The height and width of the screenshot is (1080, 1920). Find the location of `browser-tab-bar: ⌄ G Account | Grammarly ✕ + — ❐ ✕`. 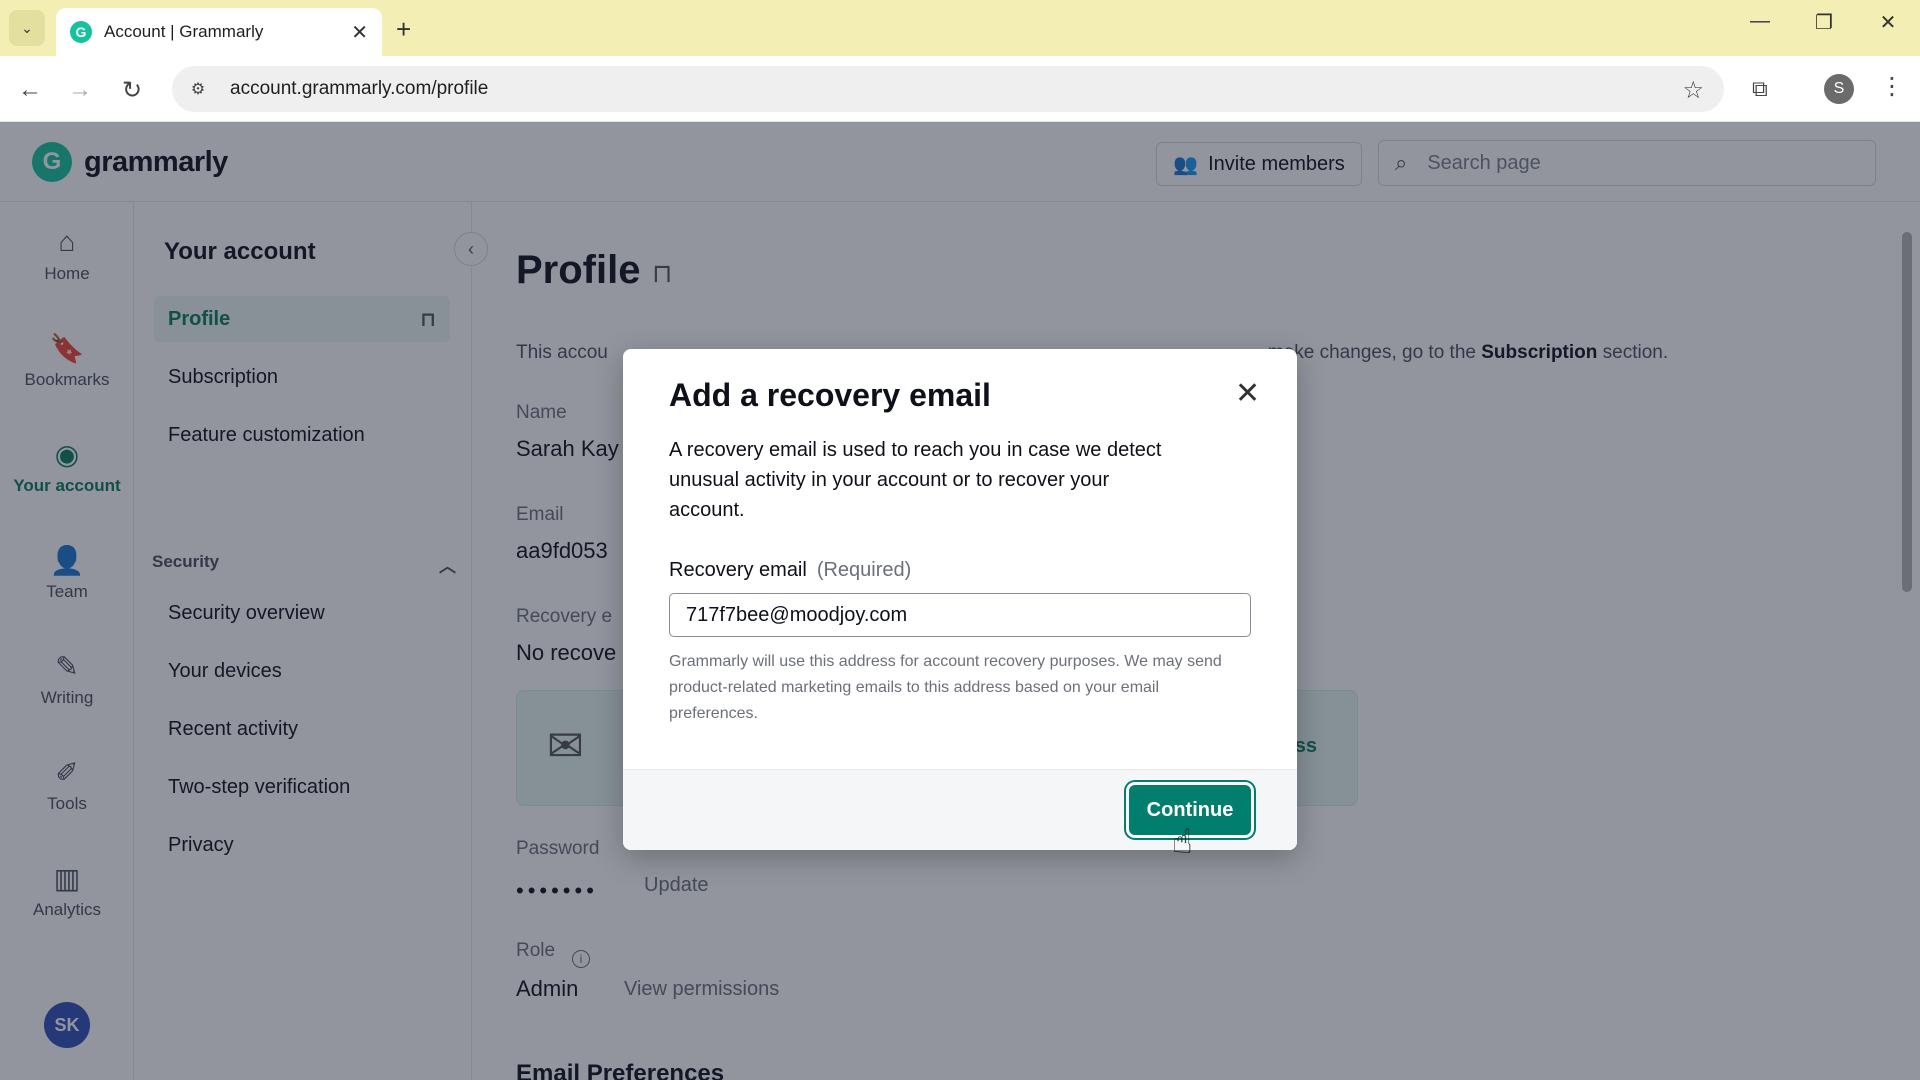

browser-tab-bar: ⌄ G Account | Grammarly ✕ + — ❐ ✕ is located at coordinates (960, 28).